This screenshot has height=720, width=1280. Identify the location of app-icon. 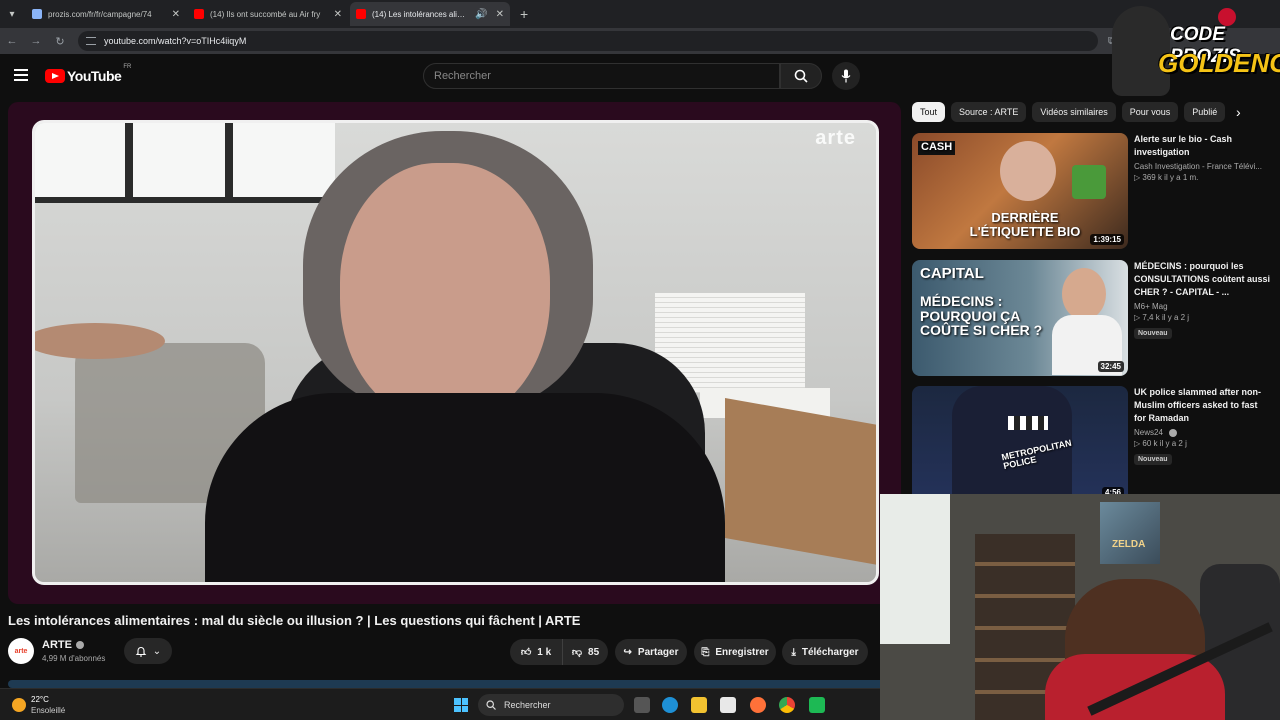
(817, 705).